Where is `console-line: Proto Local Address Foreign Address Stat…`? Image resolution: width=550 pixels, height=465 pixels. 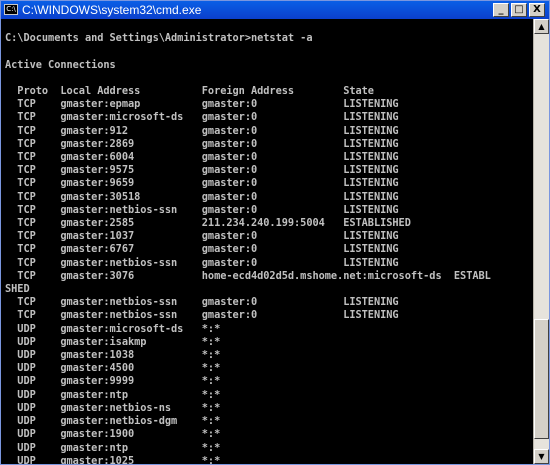 console-line: Proto Local Address Foreign Address Stat… is located at coordinates (189, 91).